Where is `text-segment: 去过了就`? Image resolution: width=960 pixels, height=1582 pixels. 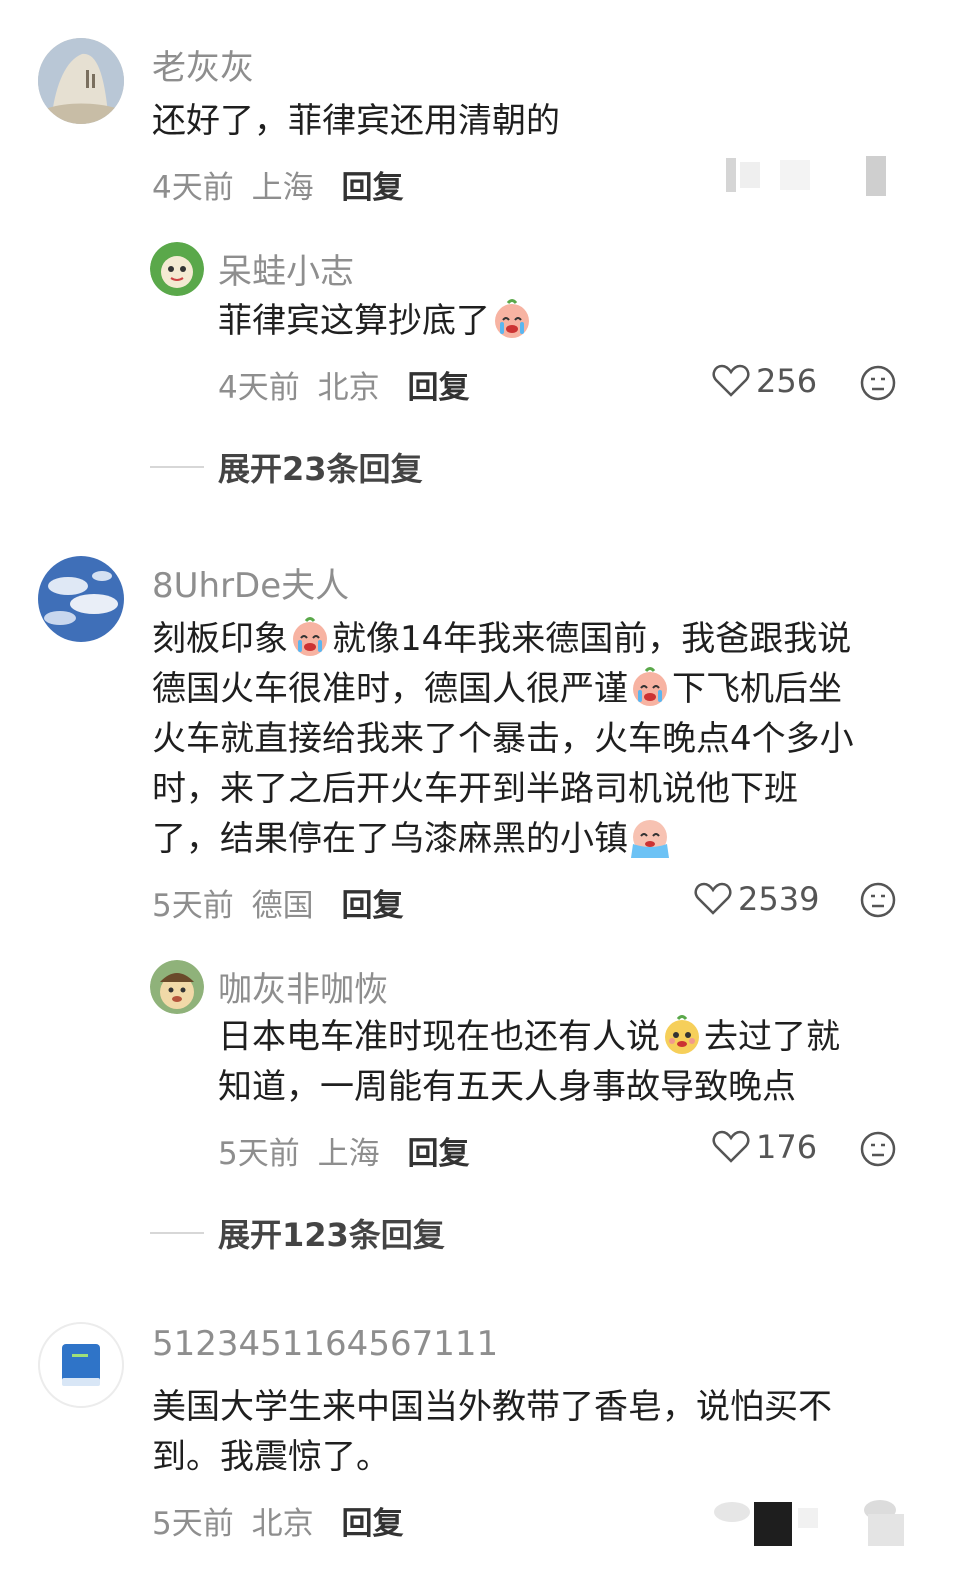
text-segment: 去过了就 is located at coordinates (772, 1037).